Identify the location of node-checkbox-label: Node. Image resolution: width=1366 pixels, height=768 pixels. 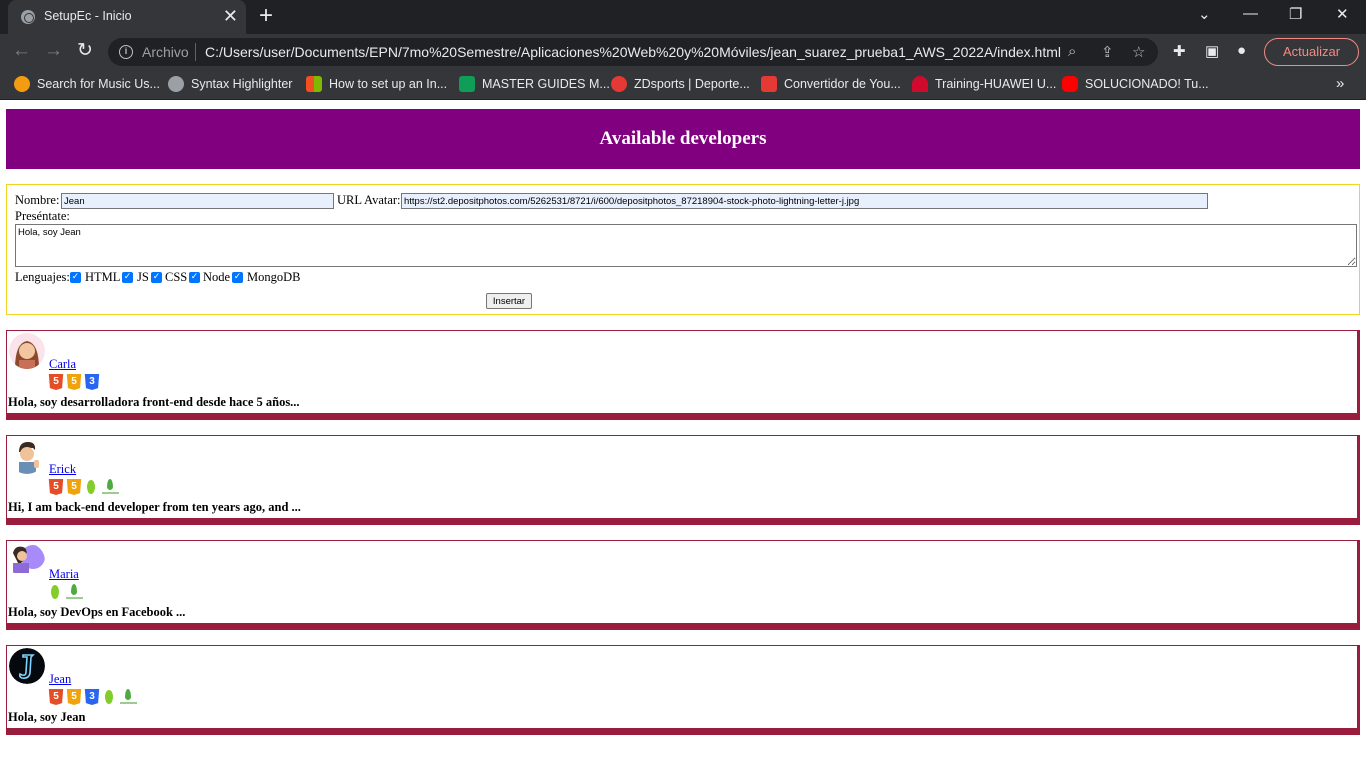
(217, 277).